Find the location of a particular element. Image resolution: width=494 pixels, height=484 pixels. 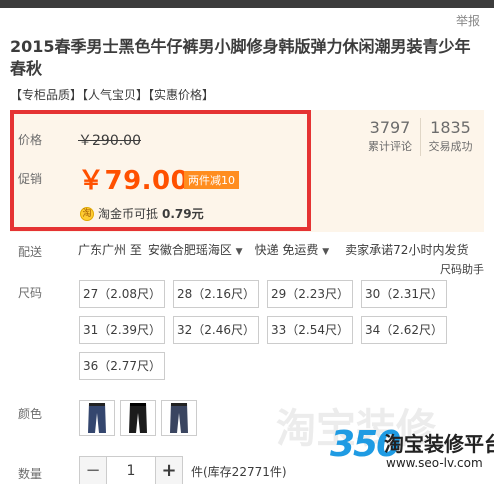

size-option: 36（2.77尺） is located at coordinates (122, 366).